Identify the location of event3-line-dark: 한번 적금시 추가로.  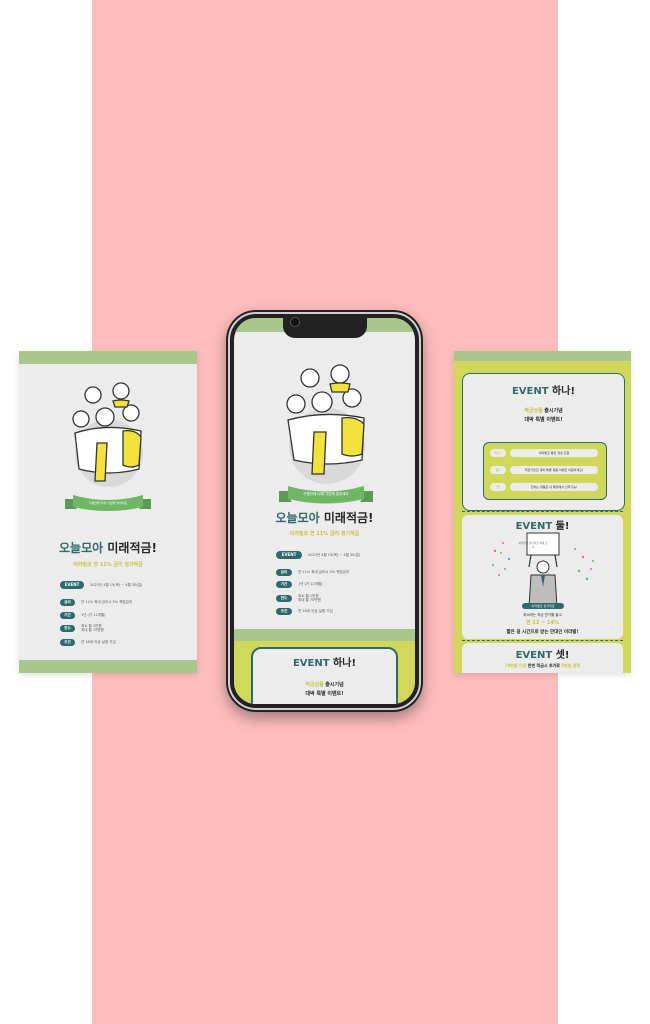
(543, 665).